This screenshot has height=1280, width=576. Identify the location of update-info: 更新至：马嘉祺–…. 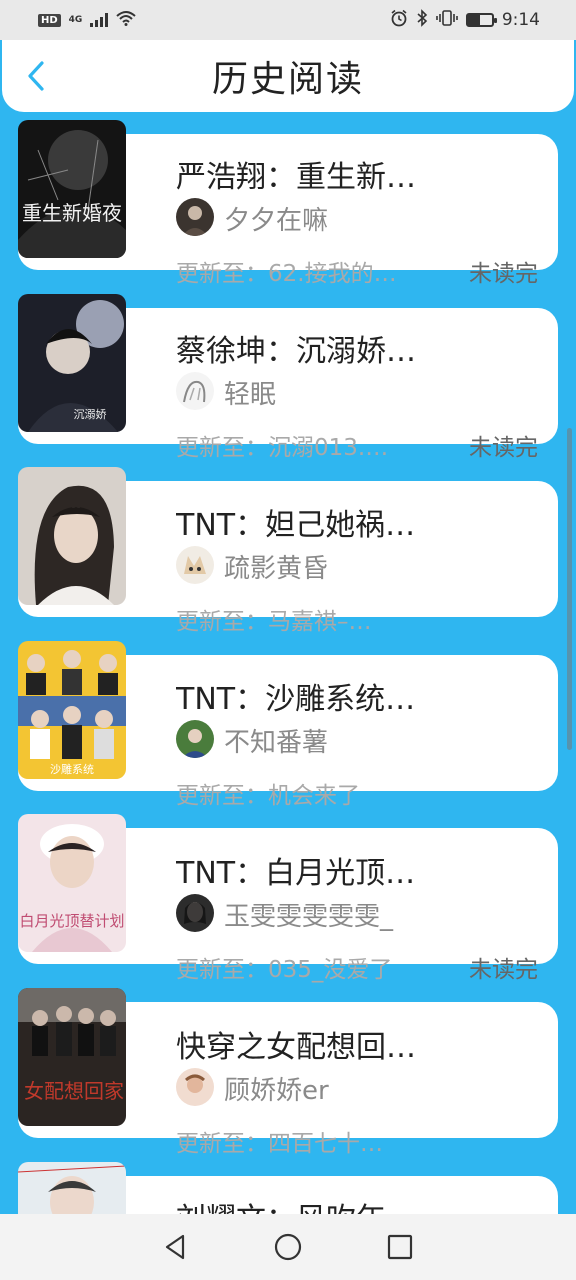
(274, 622).